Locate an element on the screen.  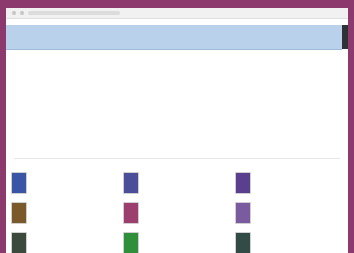
page-header is located at coordinates (174, 37).